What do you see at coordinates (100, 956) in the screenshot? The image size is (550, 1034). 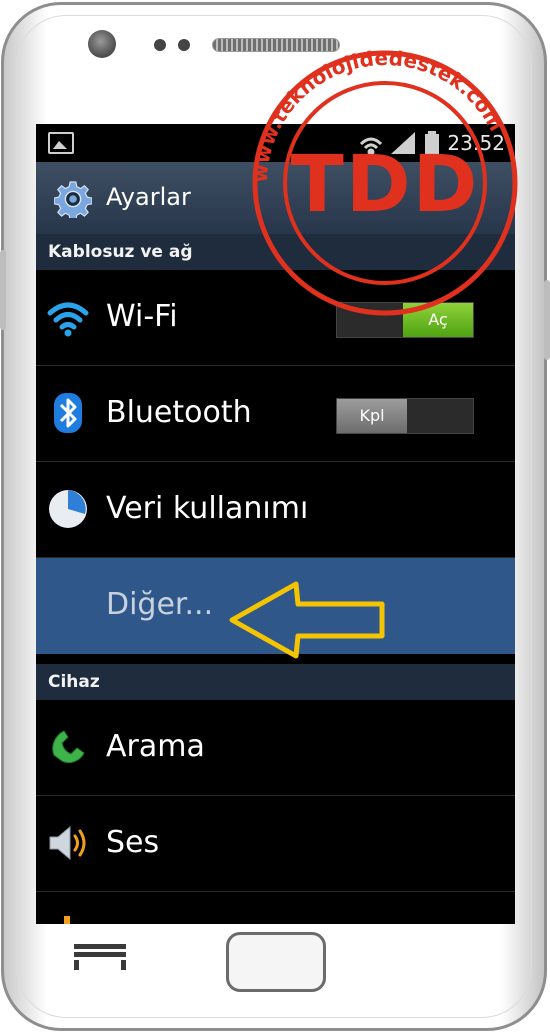 I see `menu-key-icon` at bounding box center [100, 956].